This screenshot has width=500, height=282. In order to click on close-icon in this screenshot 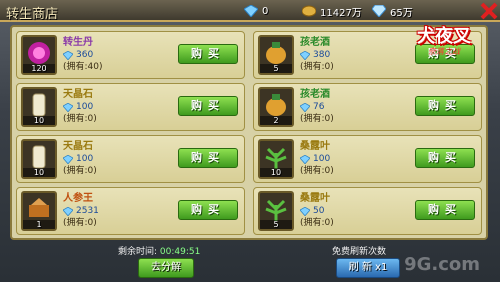, I will do `click(489, 11)`.